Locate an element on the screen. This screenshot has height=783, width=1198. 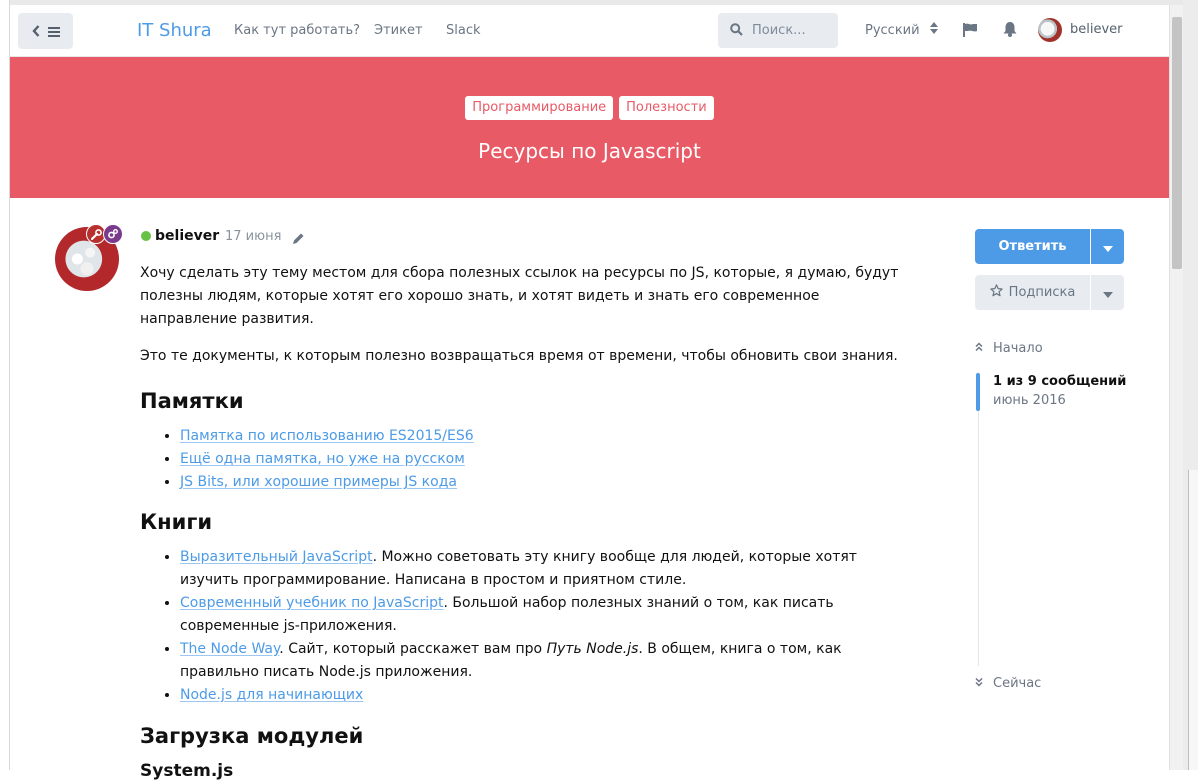
search-input is located at coordinates (792, 30).